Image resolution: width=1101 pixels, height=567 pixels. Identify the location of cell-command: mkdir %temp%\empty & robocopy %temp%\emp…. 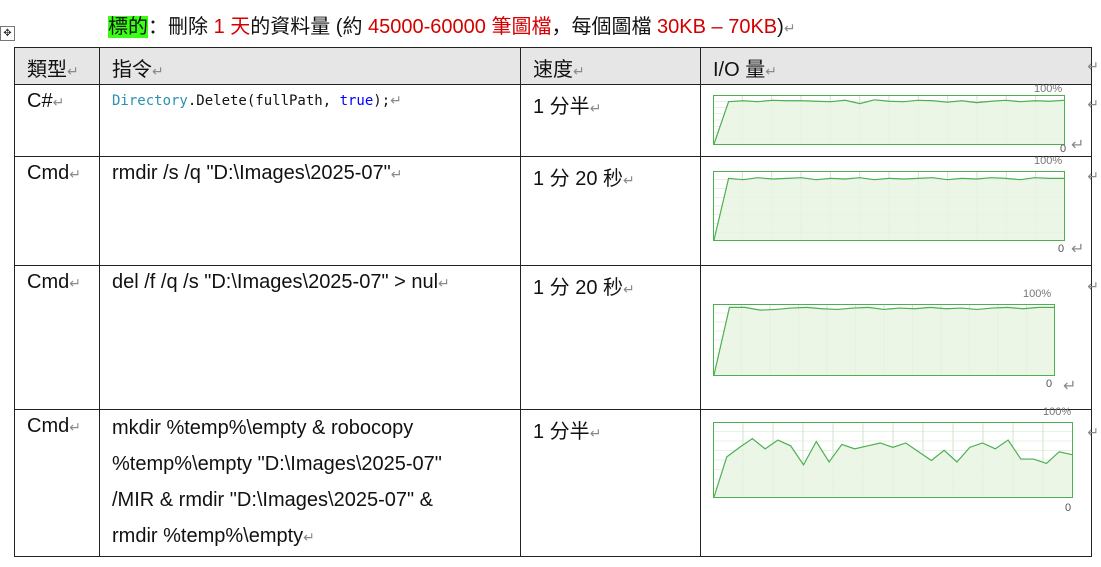
(310, 483).